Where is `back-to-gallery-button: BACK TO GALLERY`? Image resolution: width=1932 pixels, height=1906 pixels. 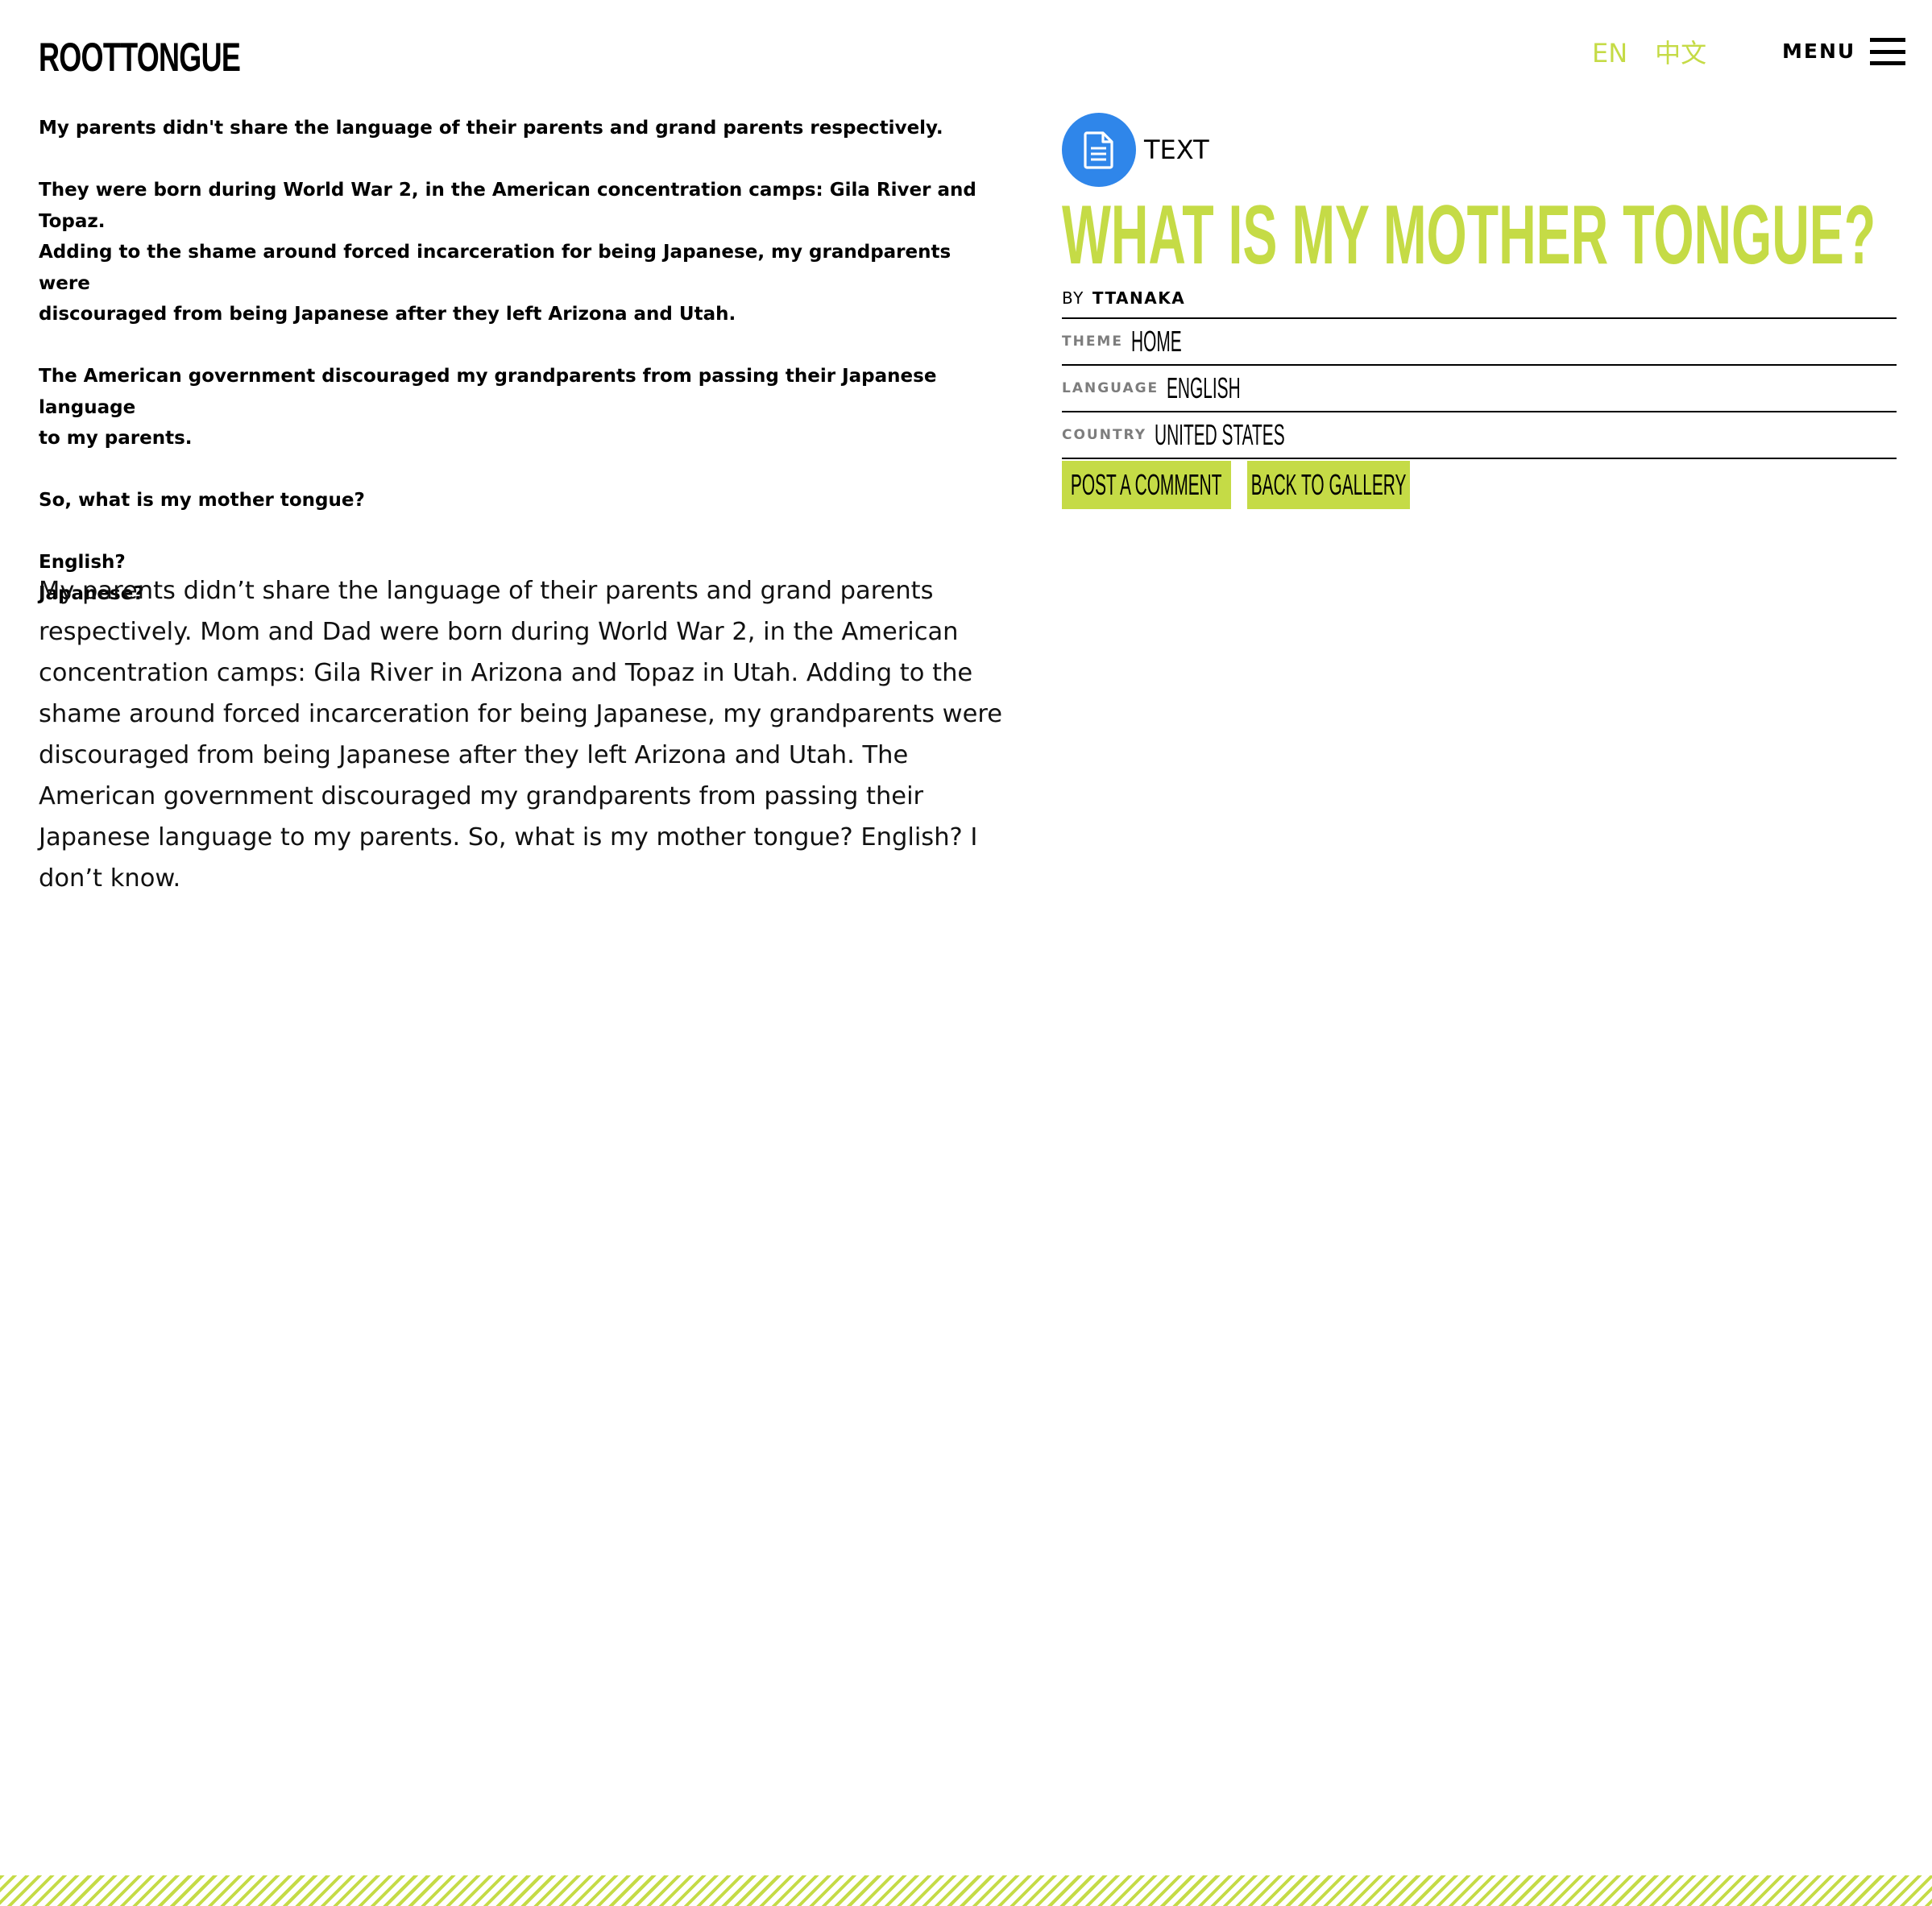 back-to-gallery-button: BACK TO GALLERY is located at coordinates (1328, 485).